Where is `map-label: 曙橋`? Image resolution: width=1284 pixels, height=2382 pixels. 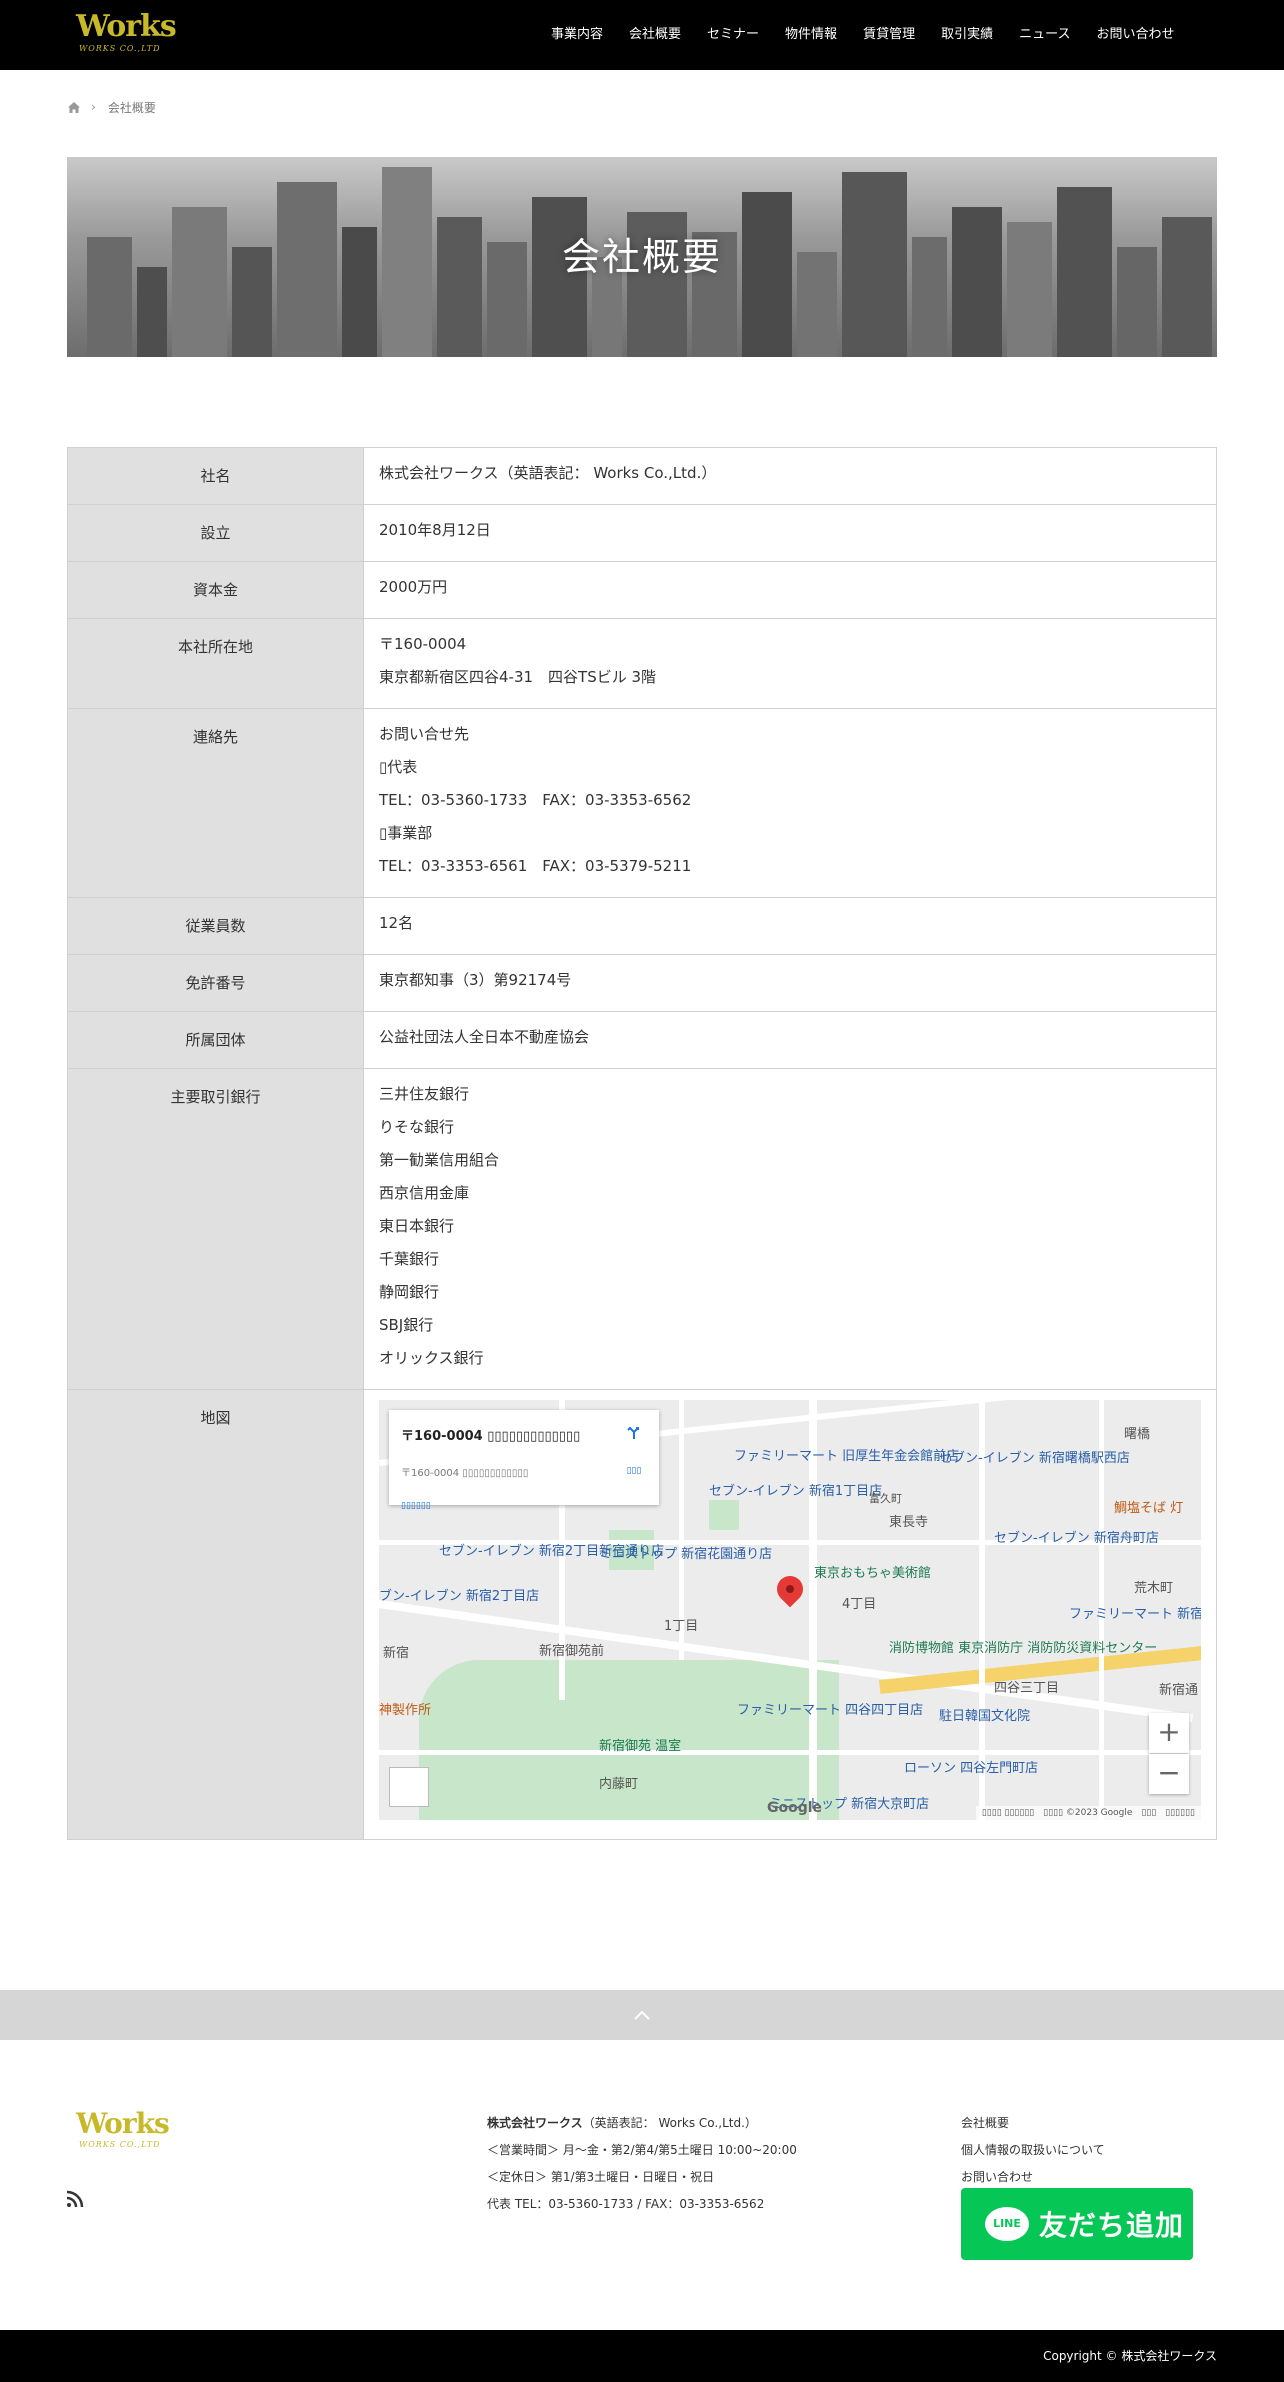
map-label: 曙橋 is located at coordinates (1137, 1434).